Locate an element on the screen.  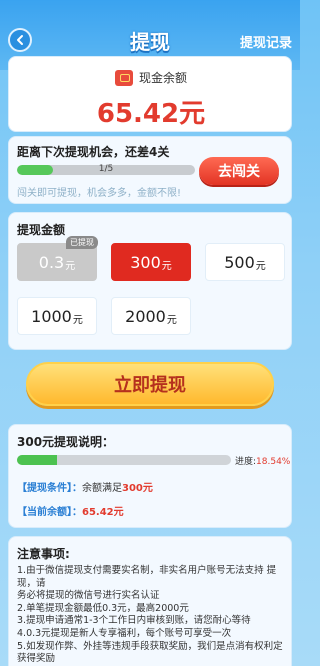
balance-row: 现金余额 is located at coordinates (151, 77).